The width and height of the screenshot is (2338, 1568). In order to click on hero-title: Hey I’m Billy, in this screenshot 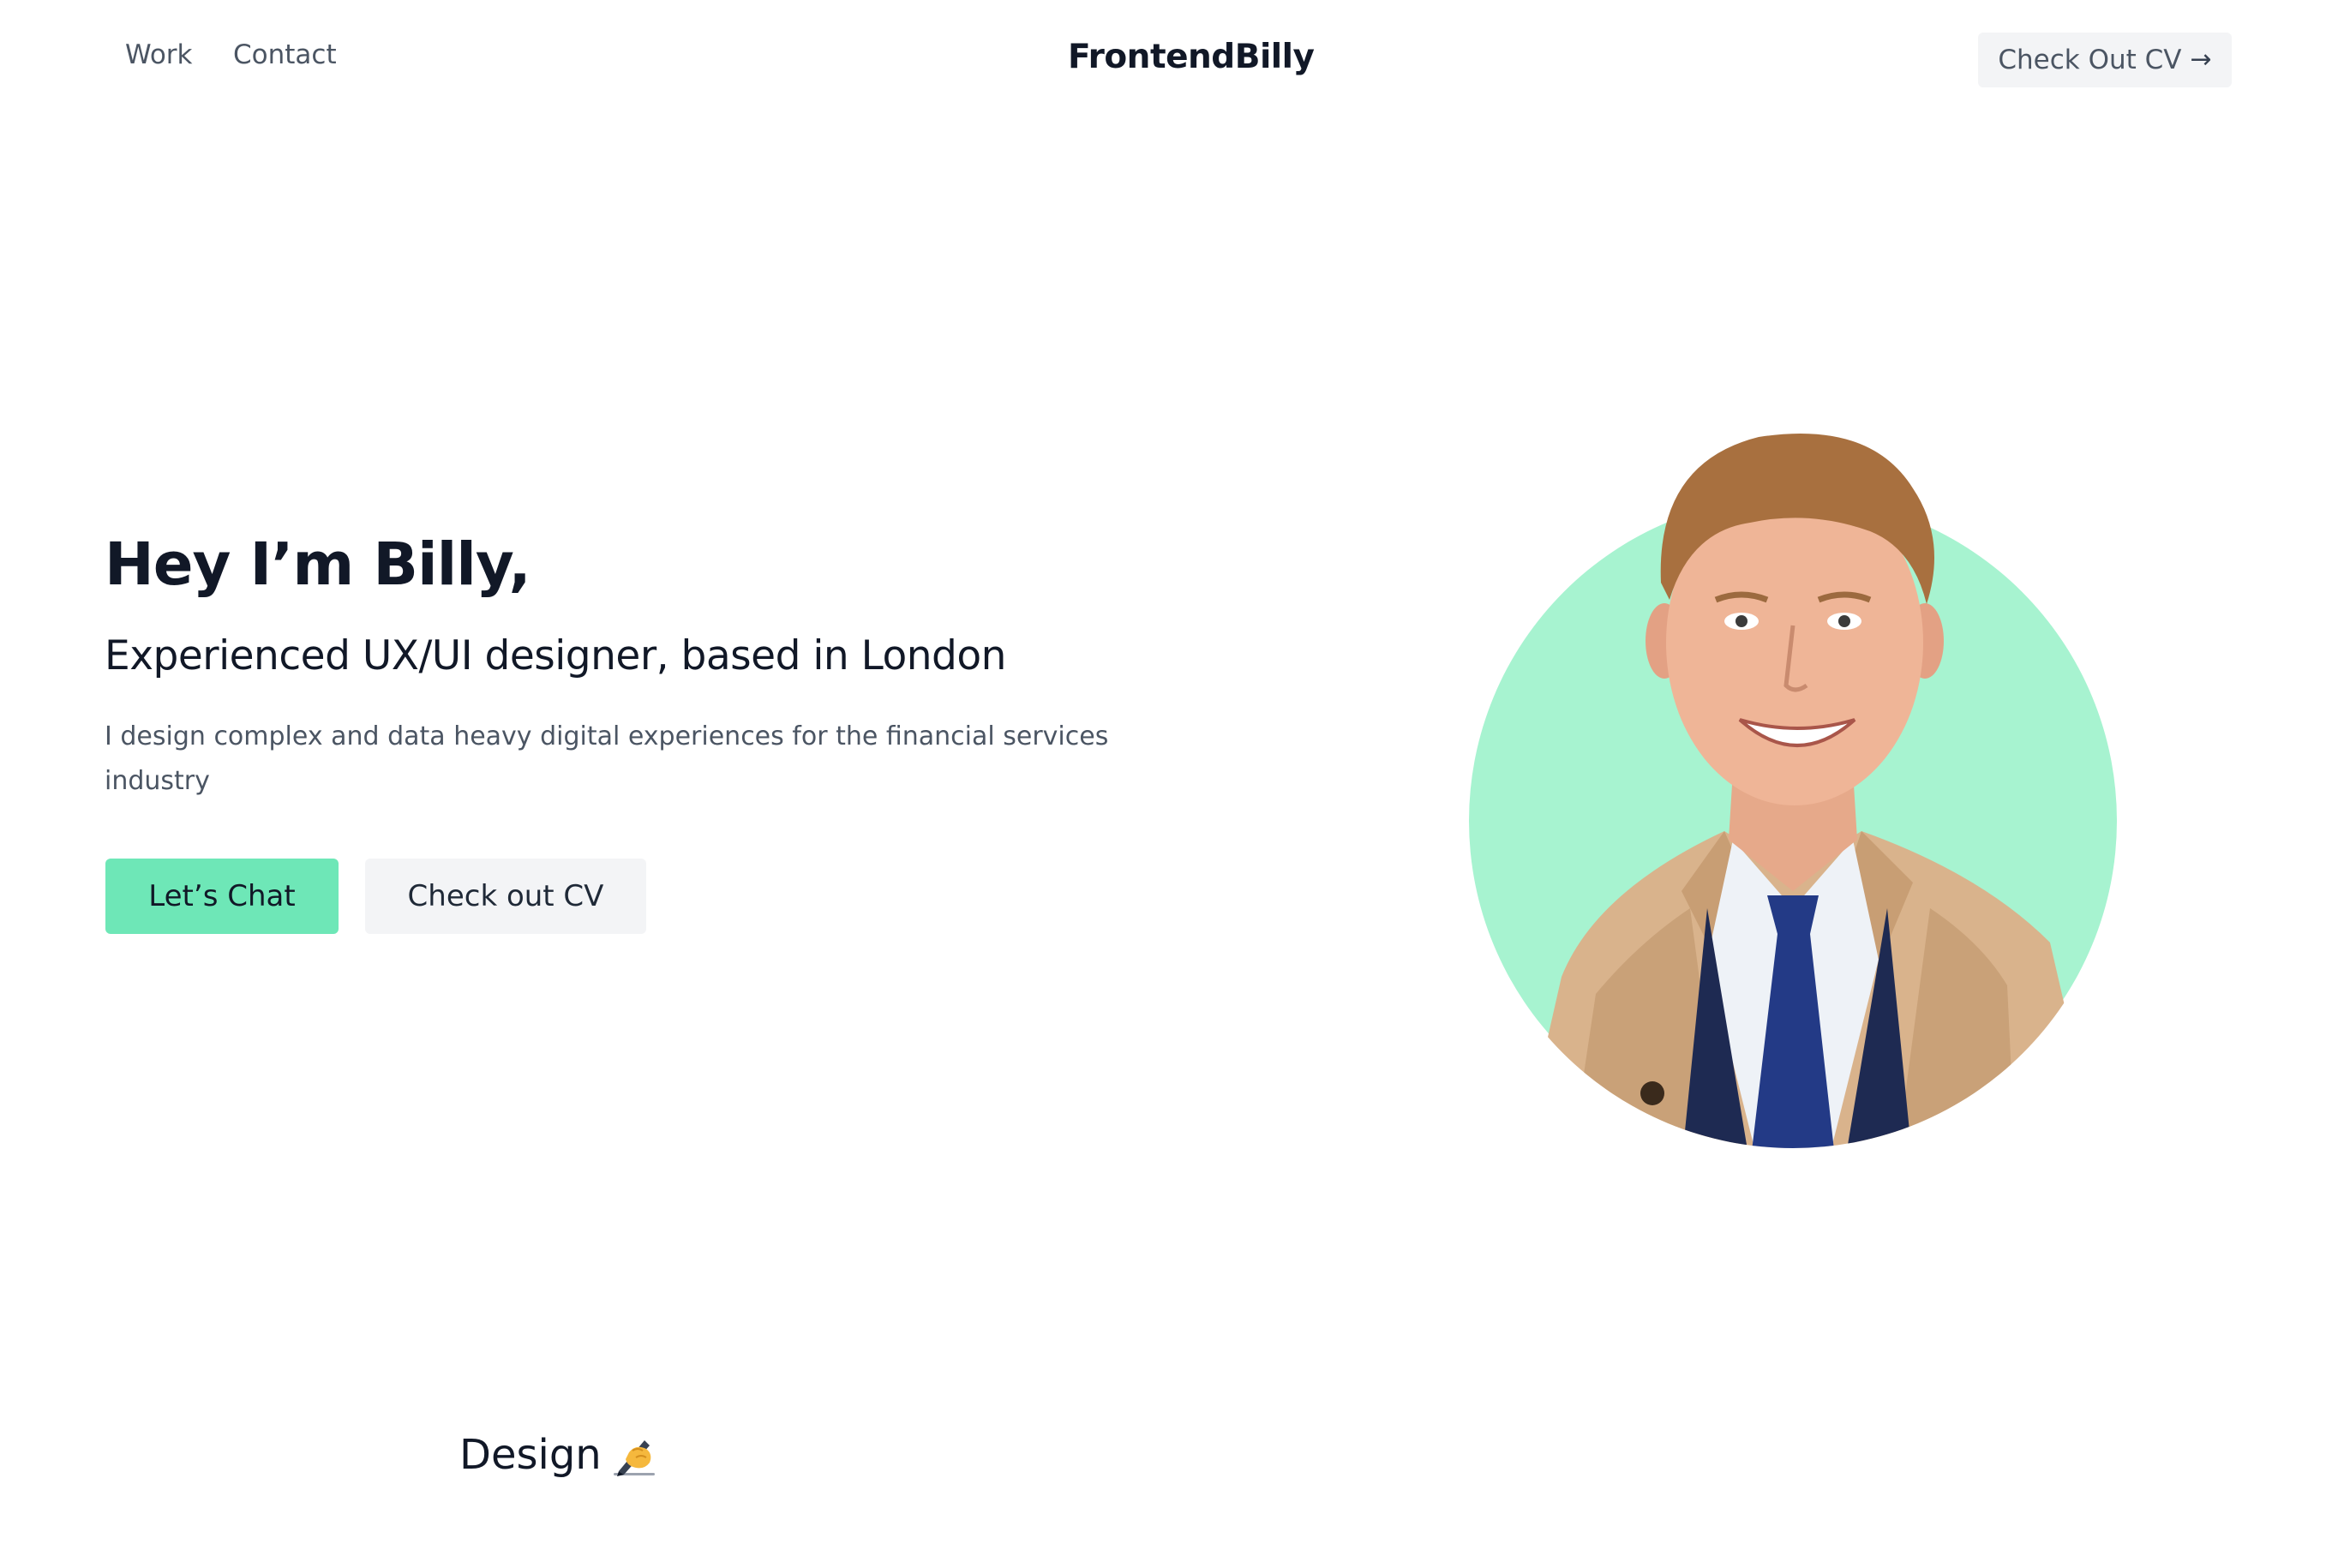, I will do `click(318, 564)`.